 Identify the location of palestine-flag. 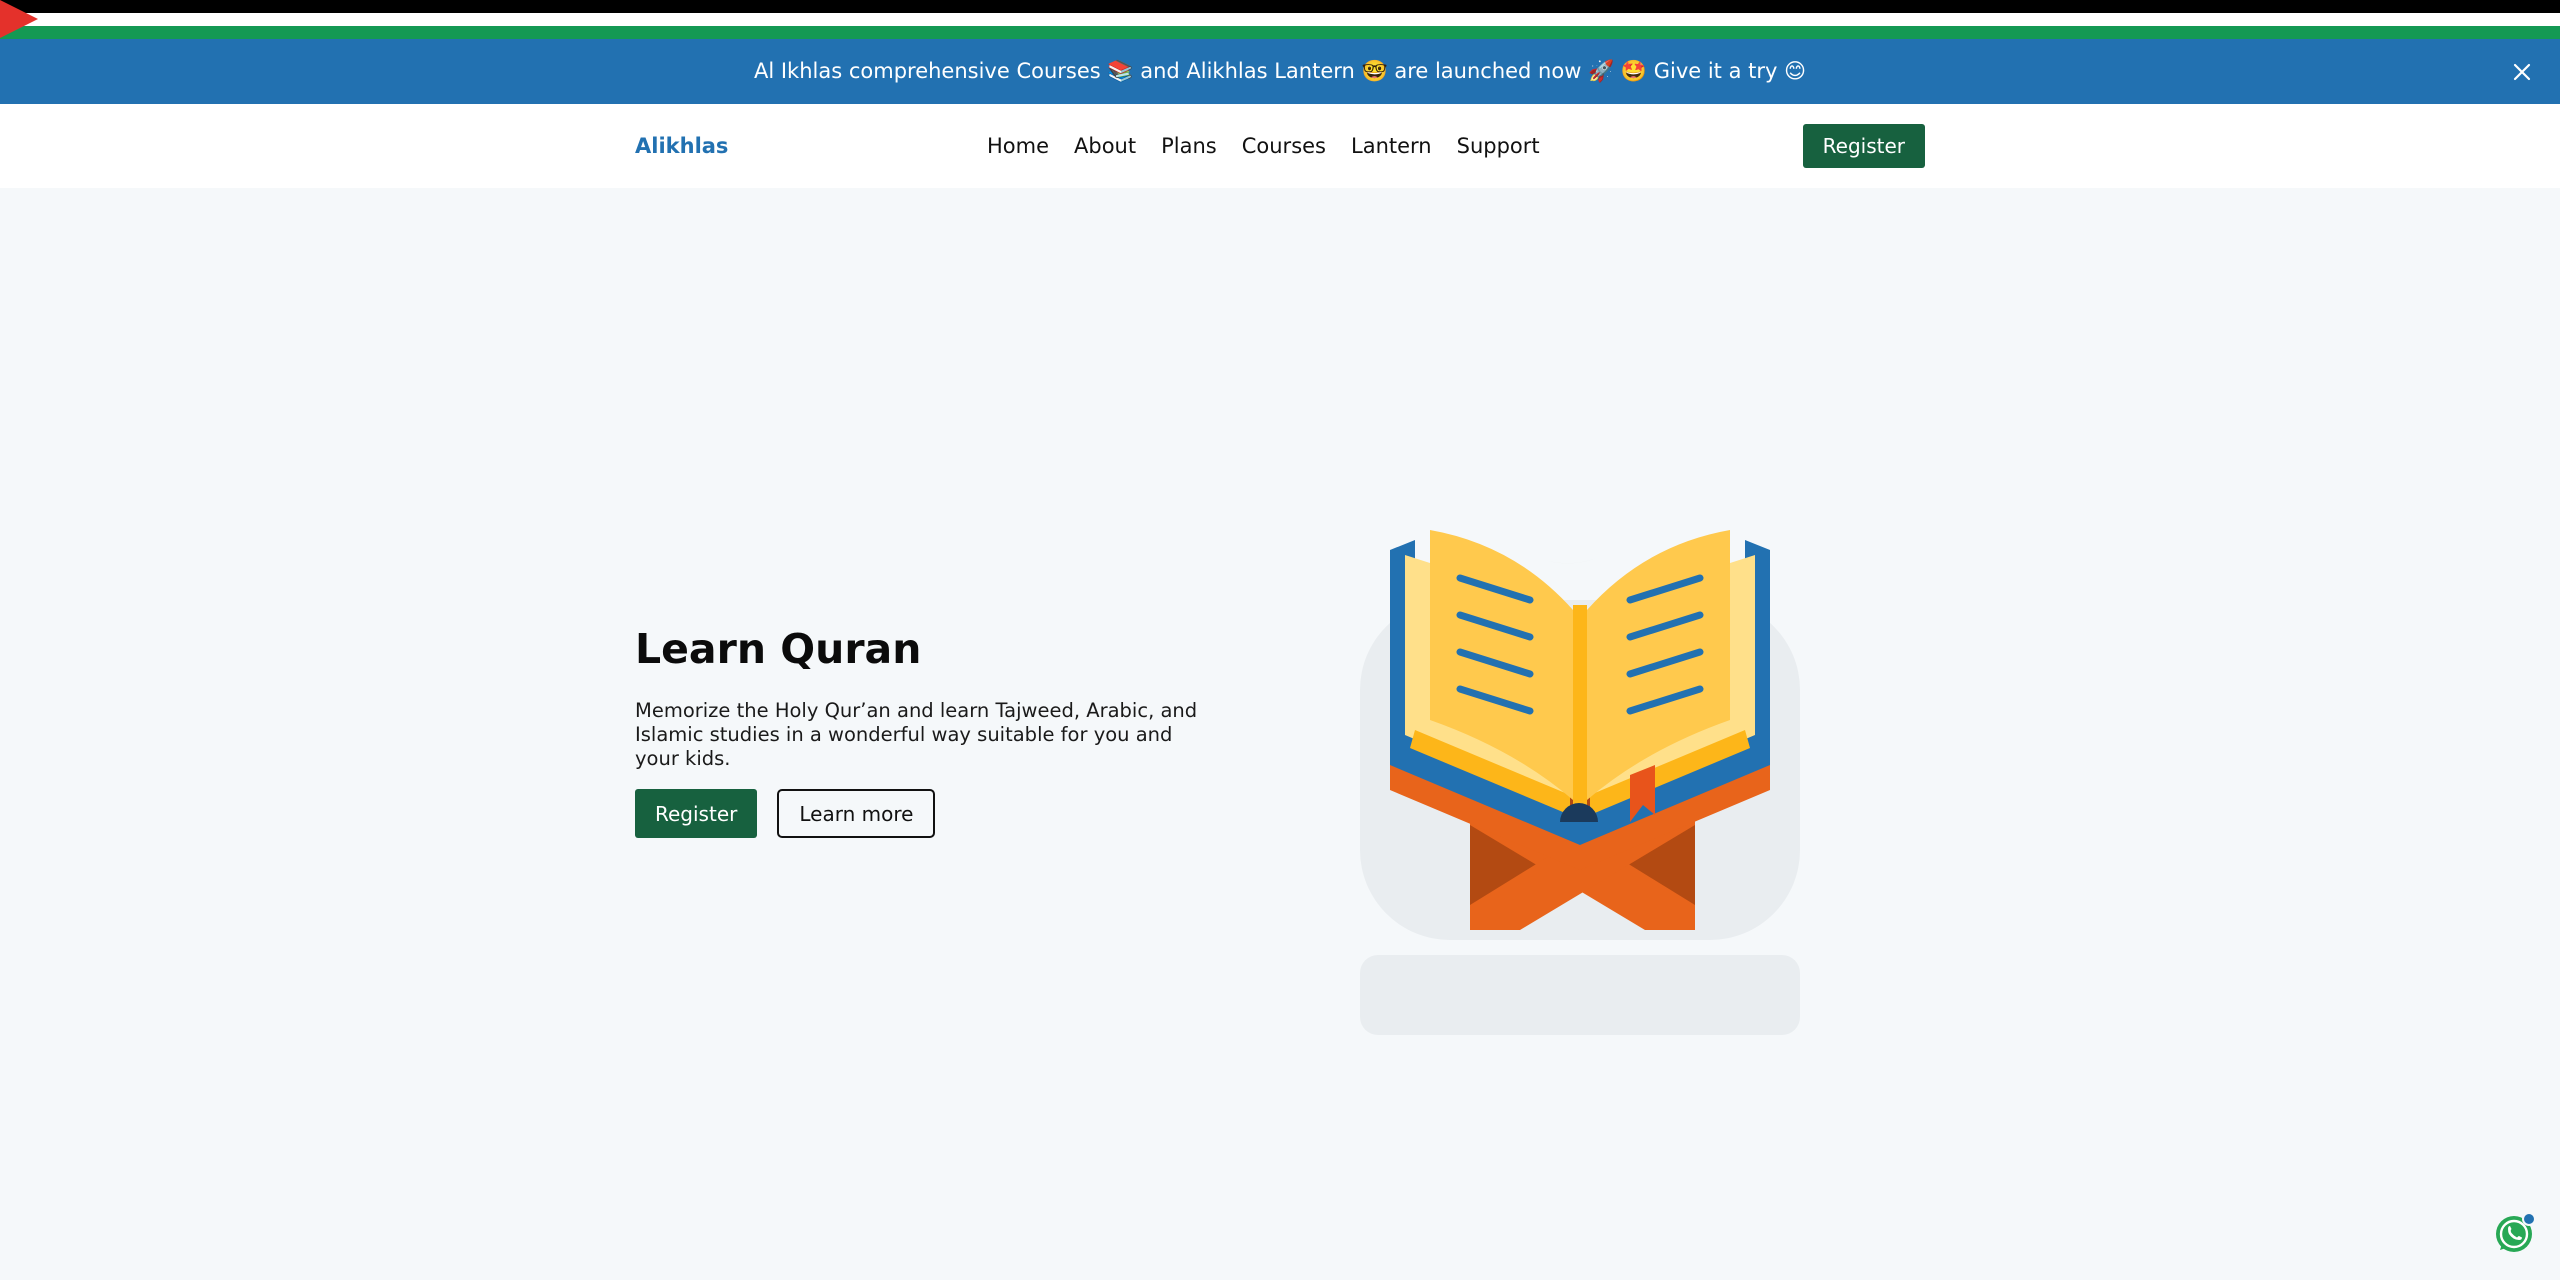
(1280, 19).